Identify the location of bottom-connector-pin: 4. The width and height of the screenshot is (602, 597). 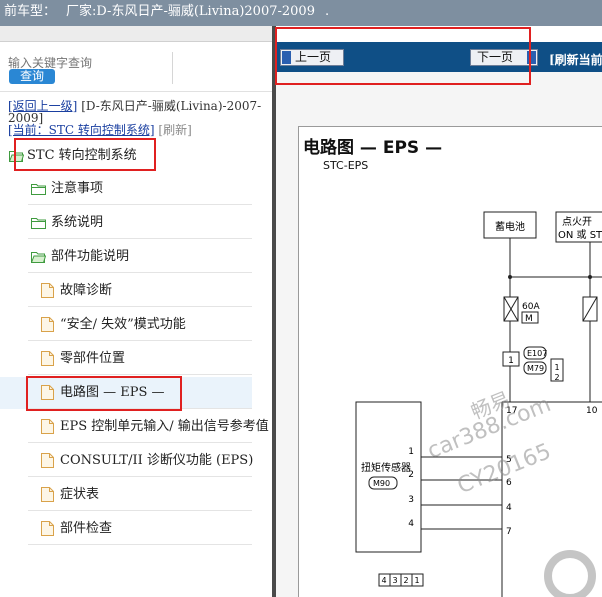
(383, 580).